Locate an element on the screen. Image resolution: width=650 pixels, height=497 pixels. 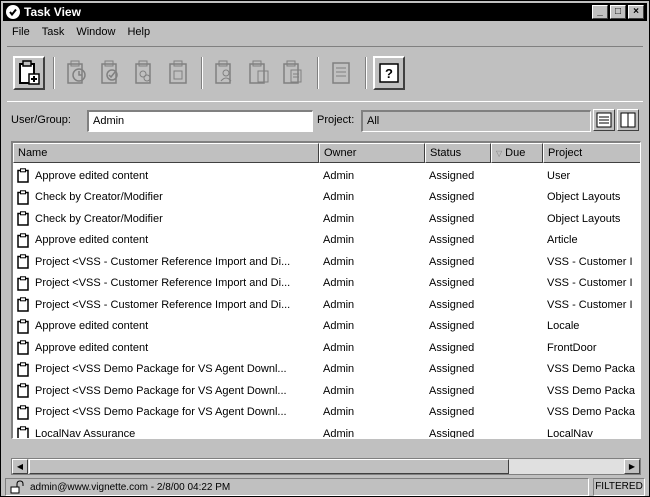
scroll-right-button: ▶ is located at coordinates (632, 466).